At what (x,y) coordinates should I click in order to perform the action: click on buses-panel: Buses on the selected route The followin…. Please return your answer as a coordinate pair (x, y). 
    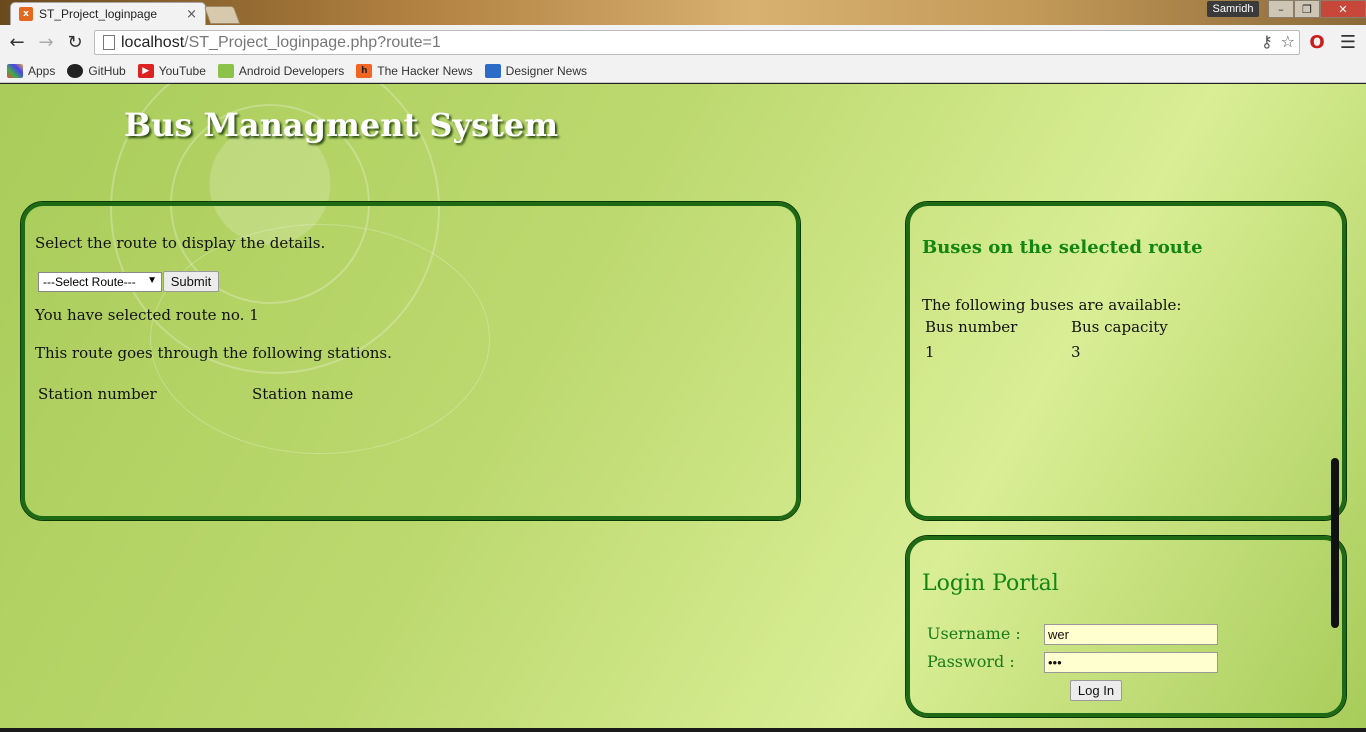
    Looking at the image, I should click on (1126, 361).